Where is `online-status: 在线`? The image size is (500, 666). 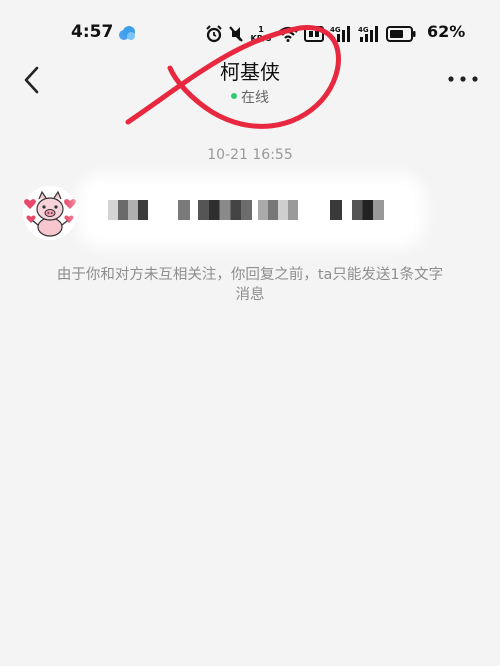 online-status: 在线 is located at coordinates (250, 97).